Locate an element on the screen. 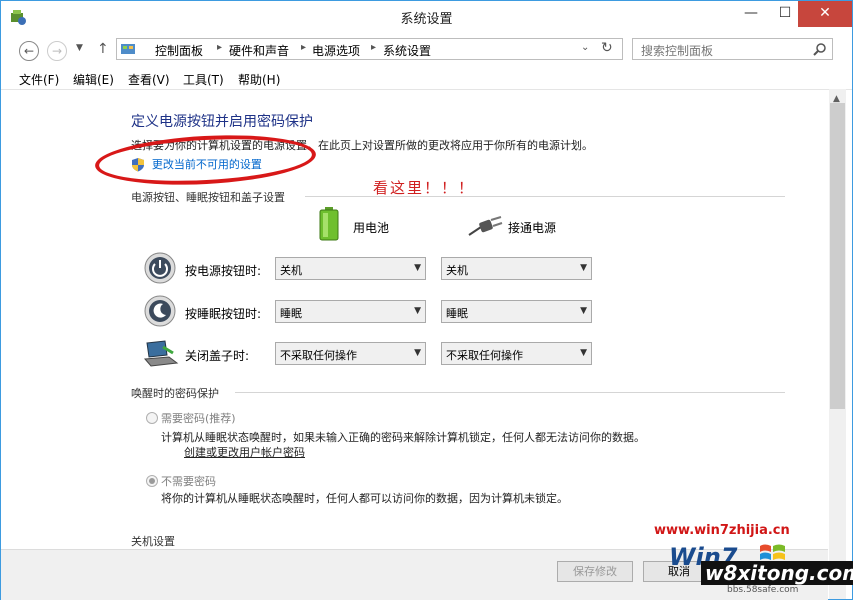 This screenshot has height=600, width=853. laptop-lid-icon is located at coordinates (161, 353).